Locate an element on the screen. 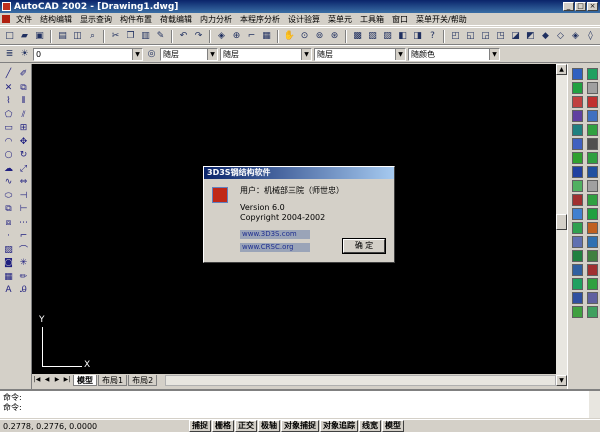 The image size is (600, 432). tool-palette-icon: ▨ is located at coordinates (387, 36).